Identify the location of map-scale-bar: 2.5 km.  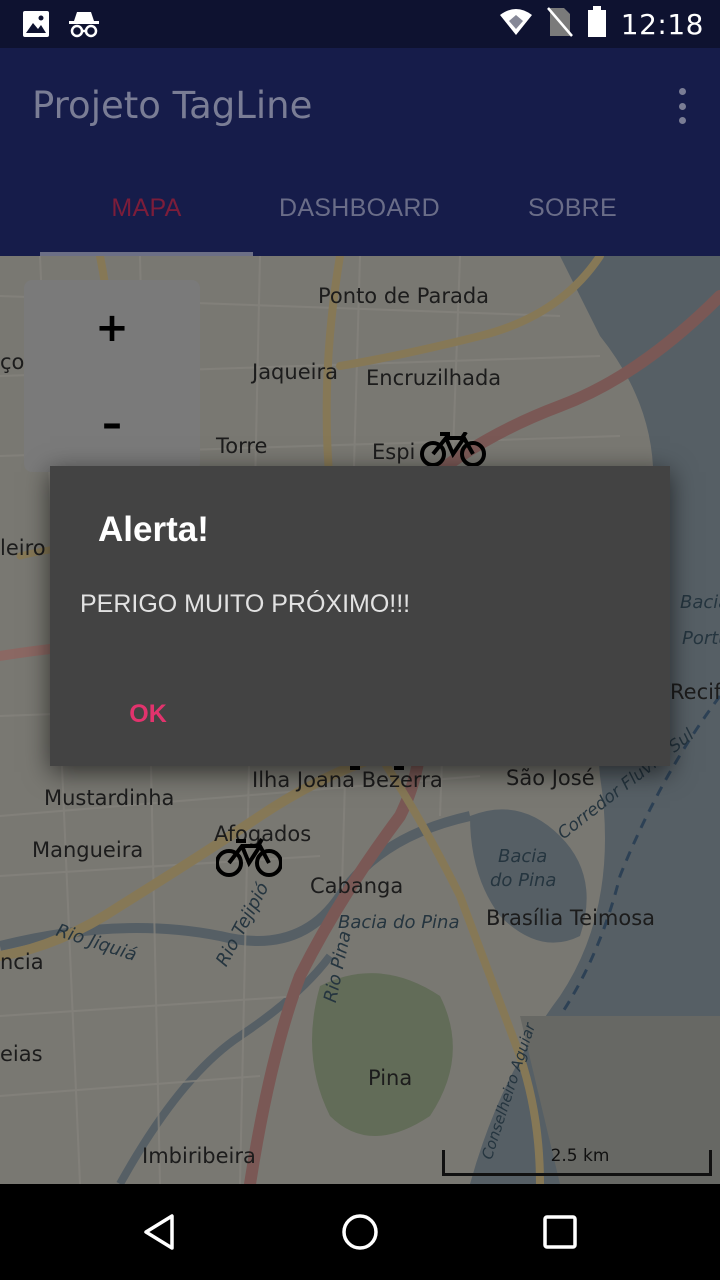
(577, 1161).